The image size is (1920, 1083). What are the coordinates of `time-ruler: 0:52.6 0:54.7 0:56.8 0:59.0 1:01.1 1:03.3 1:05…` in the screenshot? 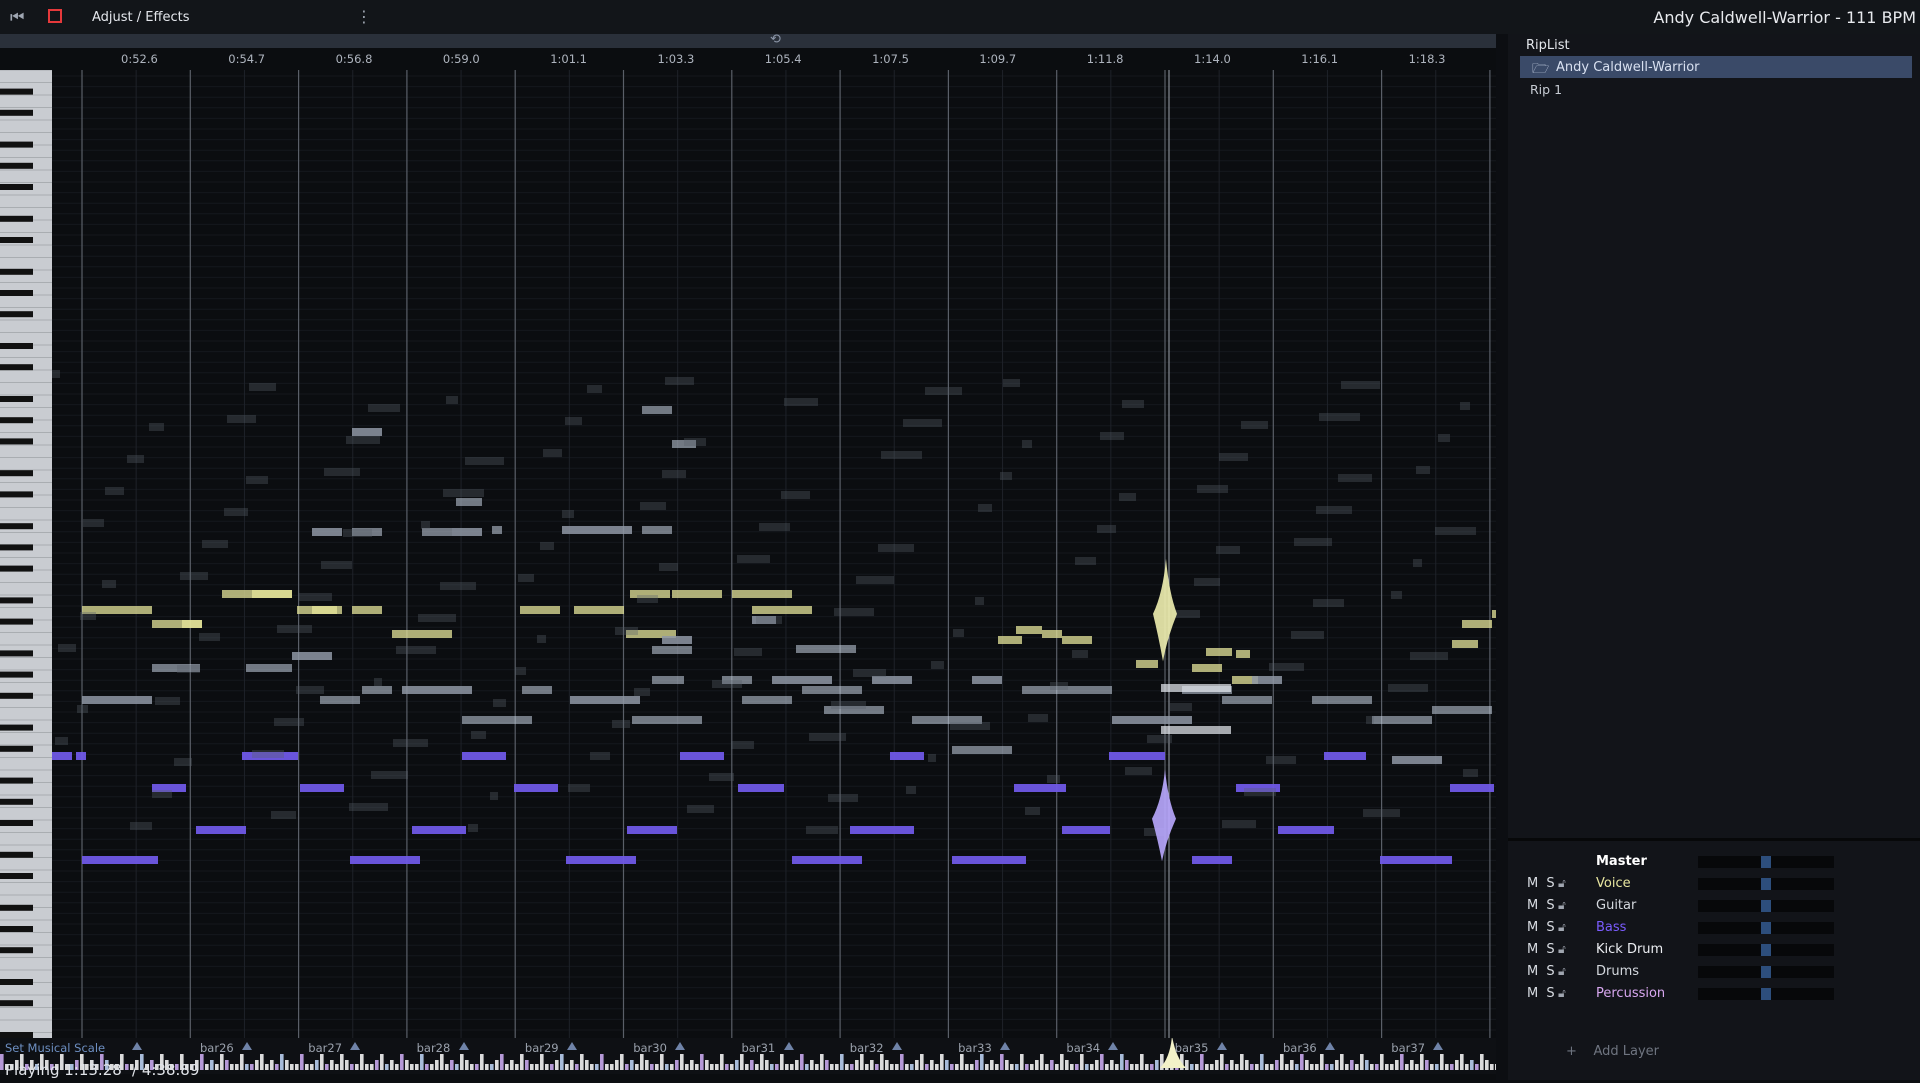 It's located at (774, 59).